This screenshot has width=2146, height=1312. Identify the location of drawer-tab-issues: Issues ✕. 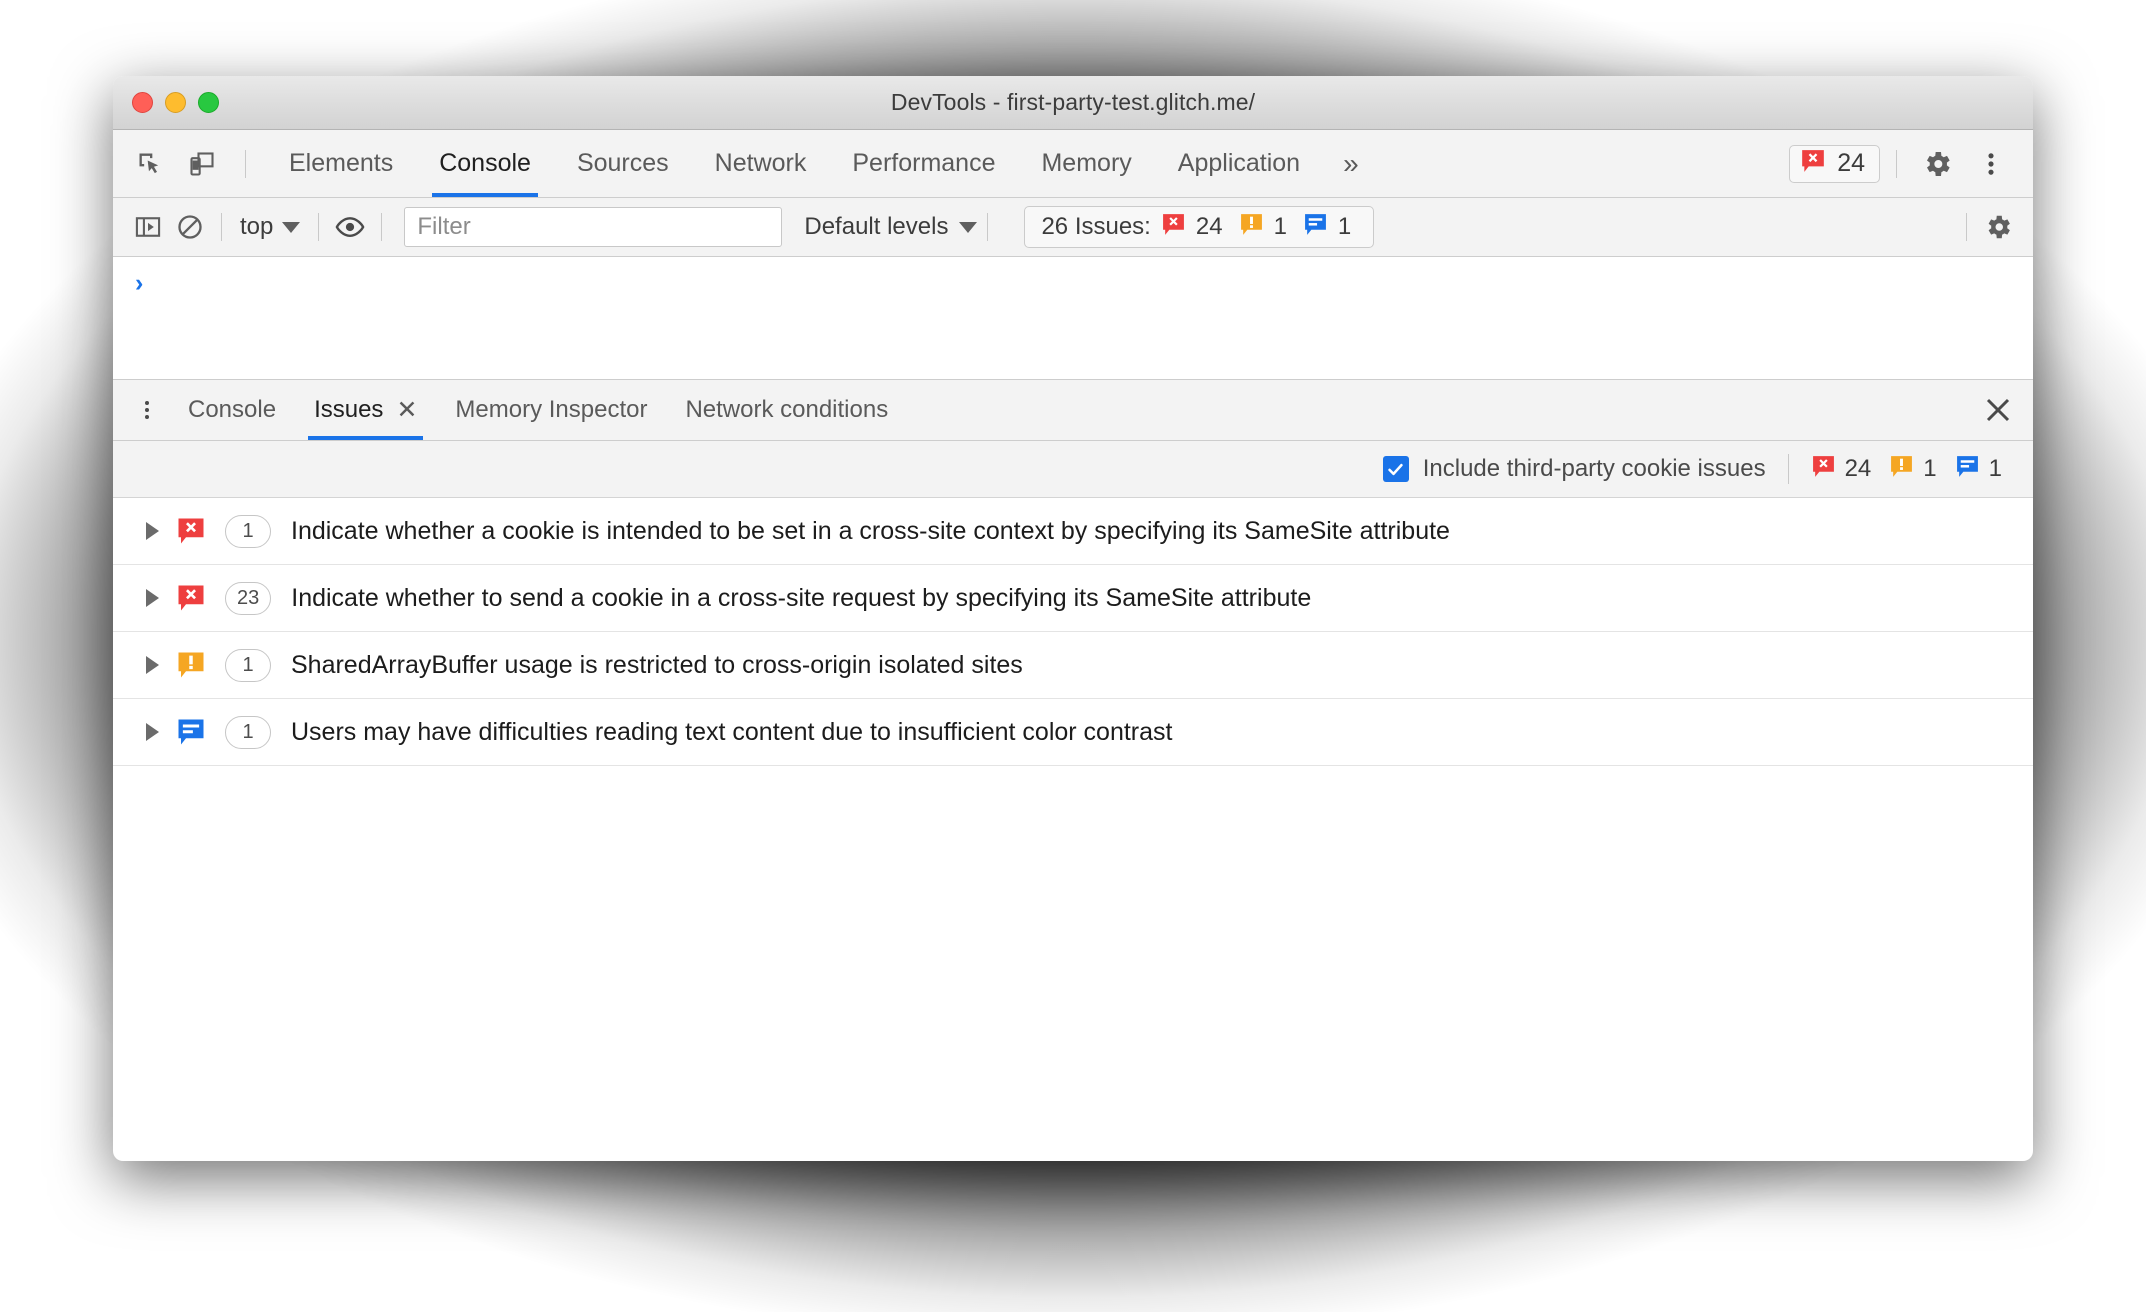
(365, 410).